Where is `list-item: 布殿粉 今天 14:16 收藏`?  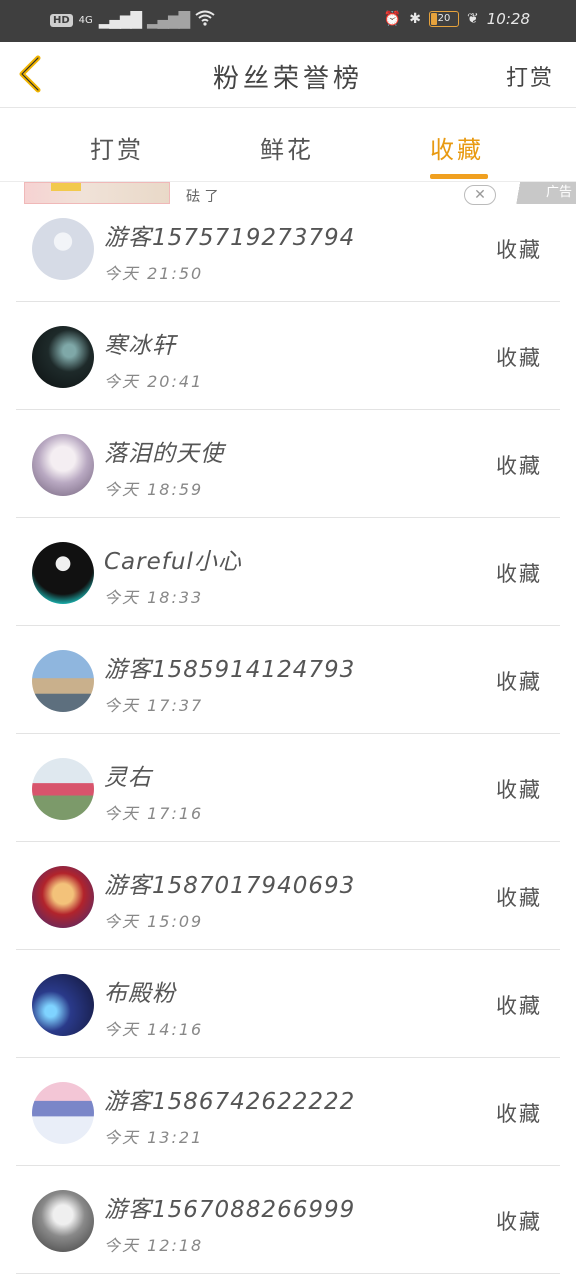 list-item: 布殿粉 今天 14:16 收藏 is located at coordinates (288, 1004).